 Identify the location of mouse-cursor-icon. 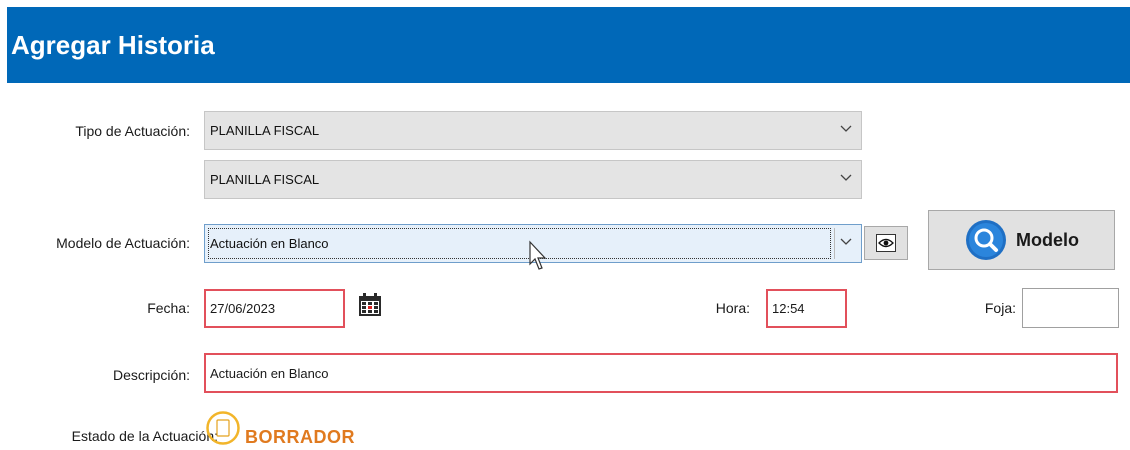
(538, 255).